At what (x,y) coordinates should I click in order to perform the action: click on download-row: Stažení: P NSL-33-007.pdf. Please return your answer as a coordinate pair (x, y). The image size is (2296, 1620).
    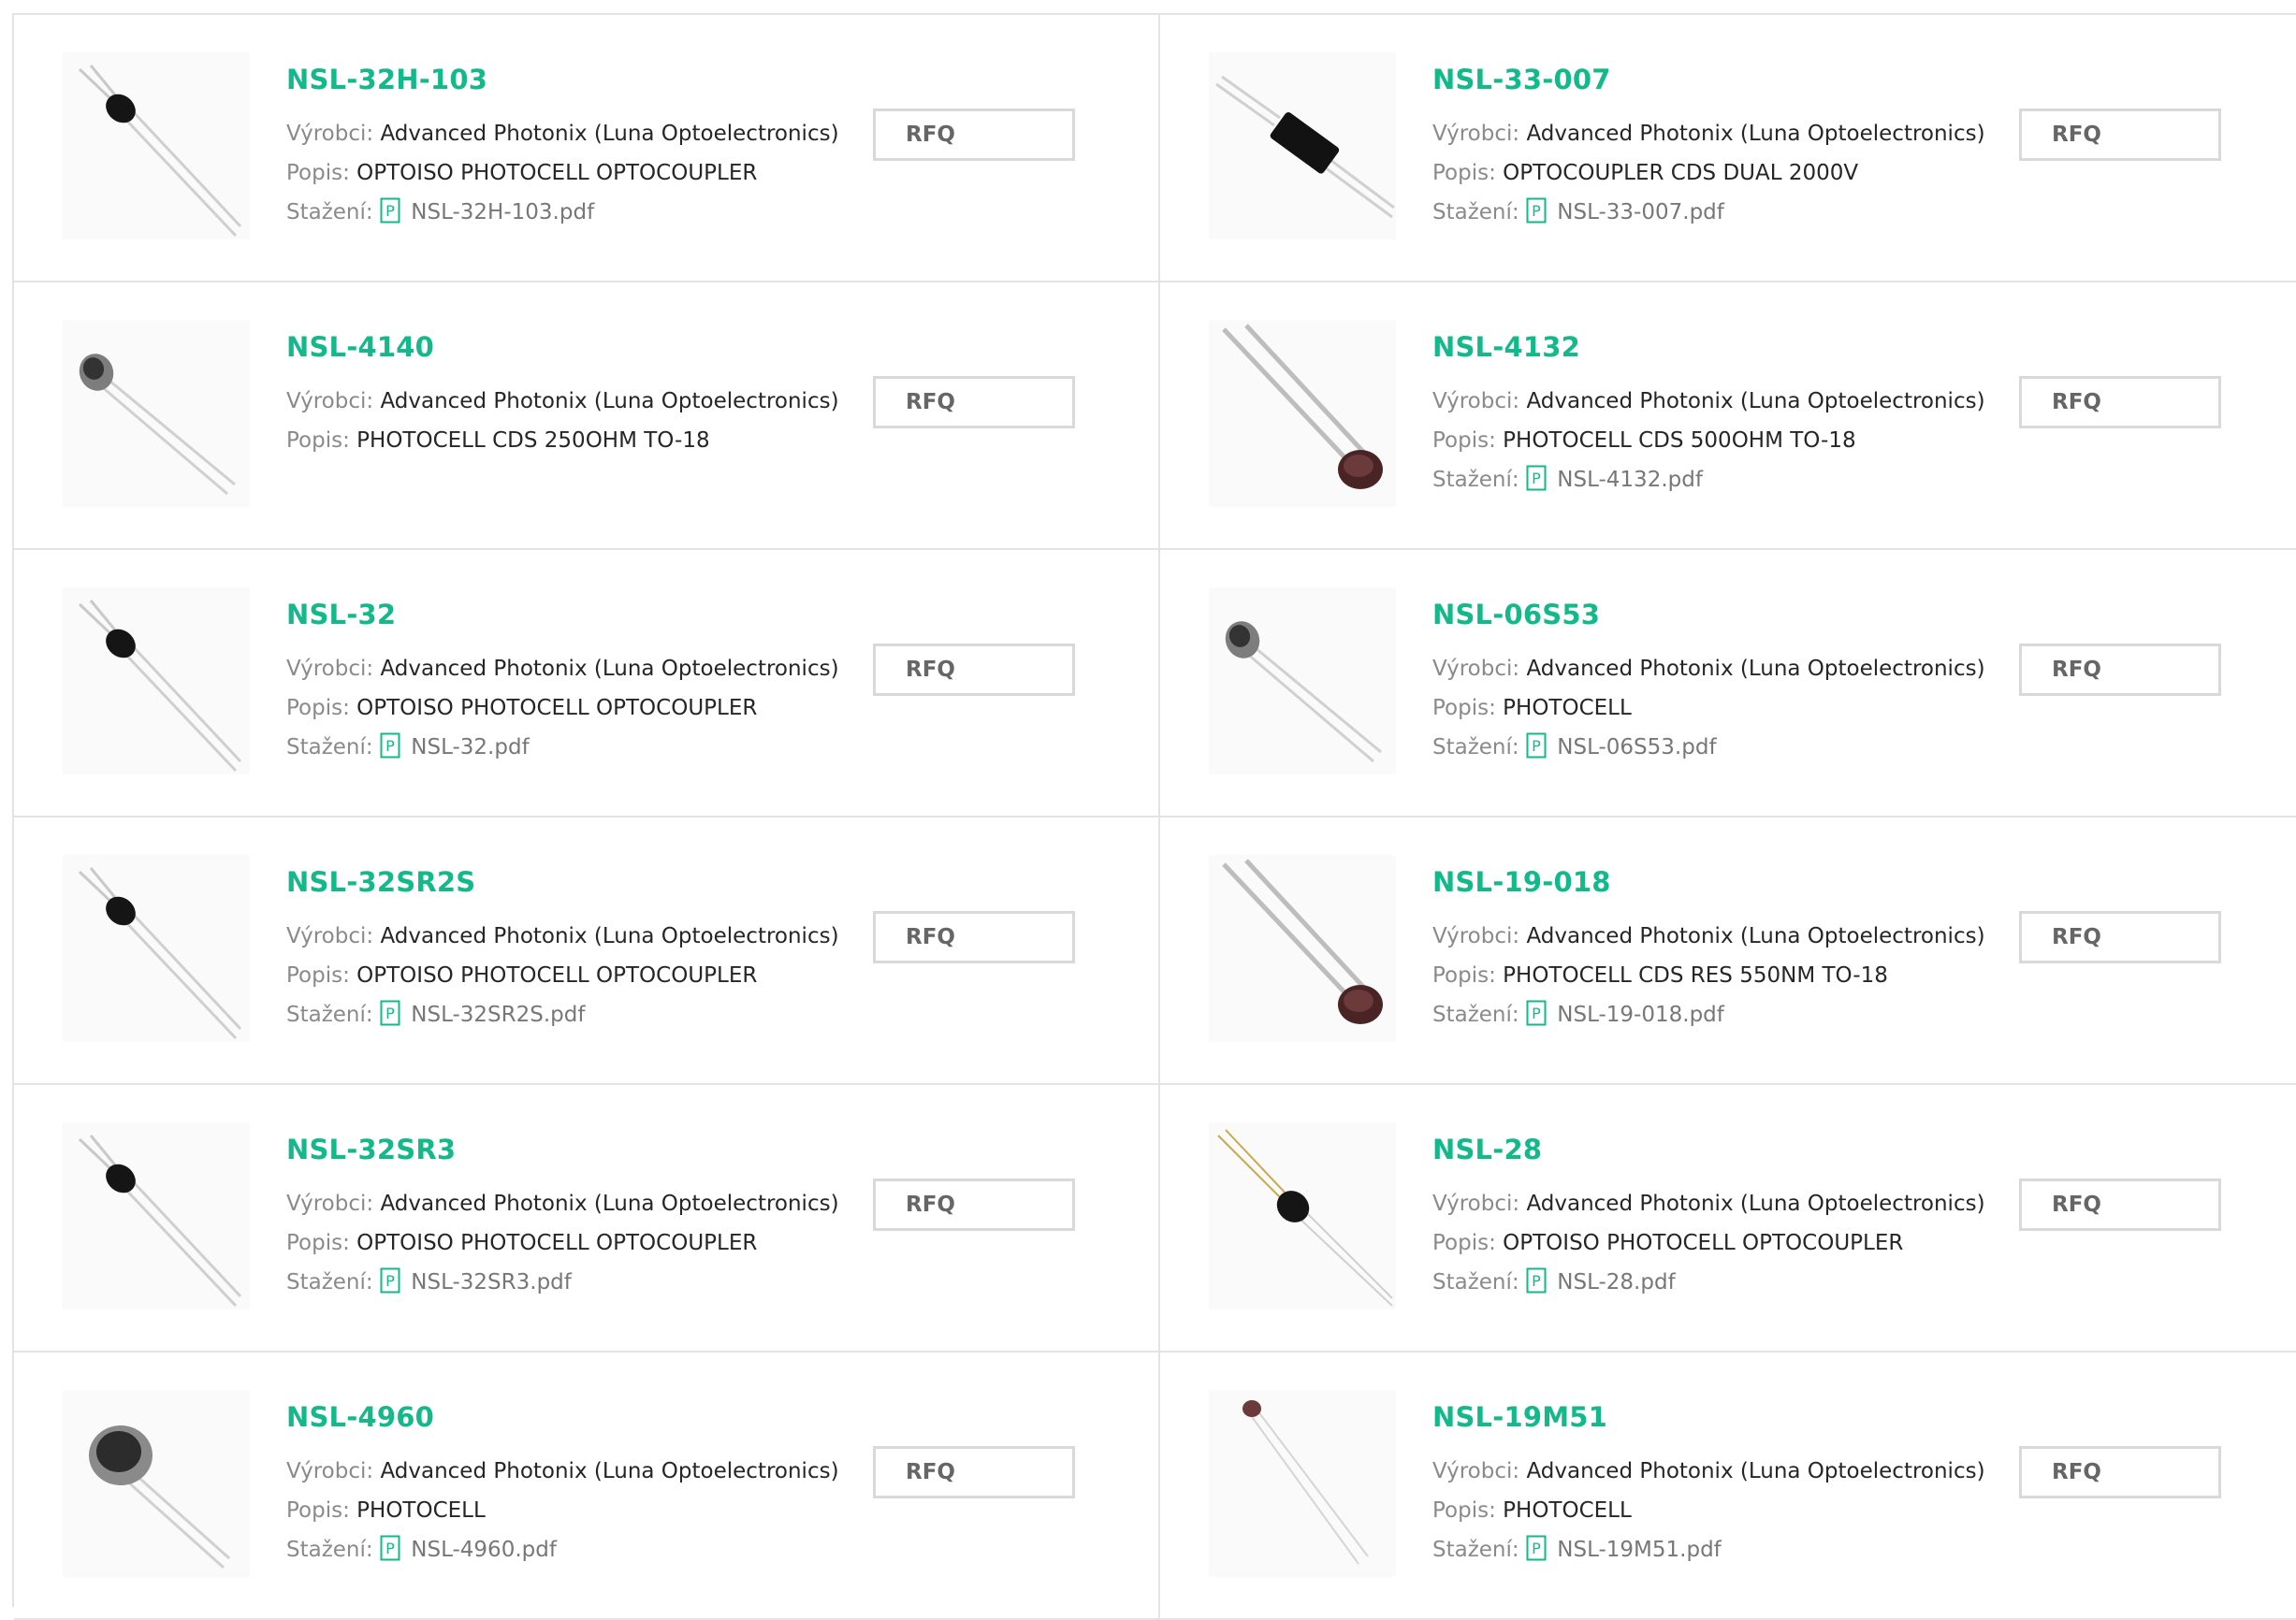
    Looking at the image, I should click on (1708, 212).